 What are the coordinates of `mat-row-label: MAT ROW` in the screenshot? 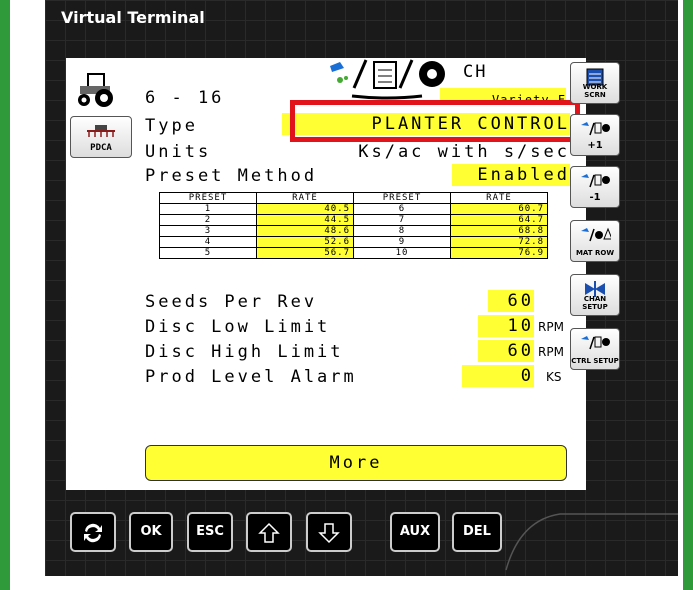 It's located at (595, 253).